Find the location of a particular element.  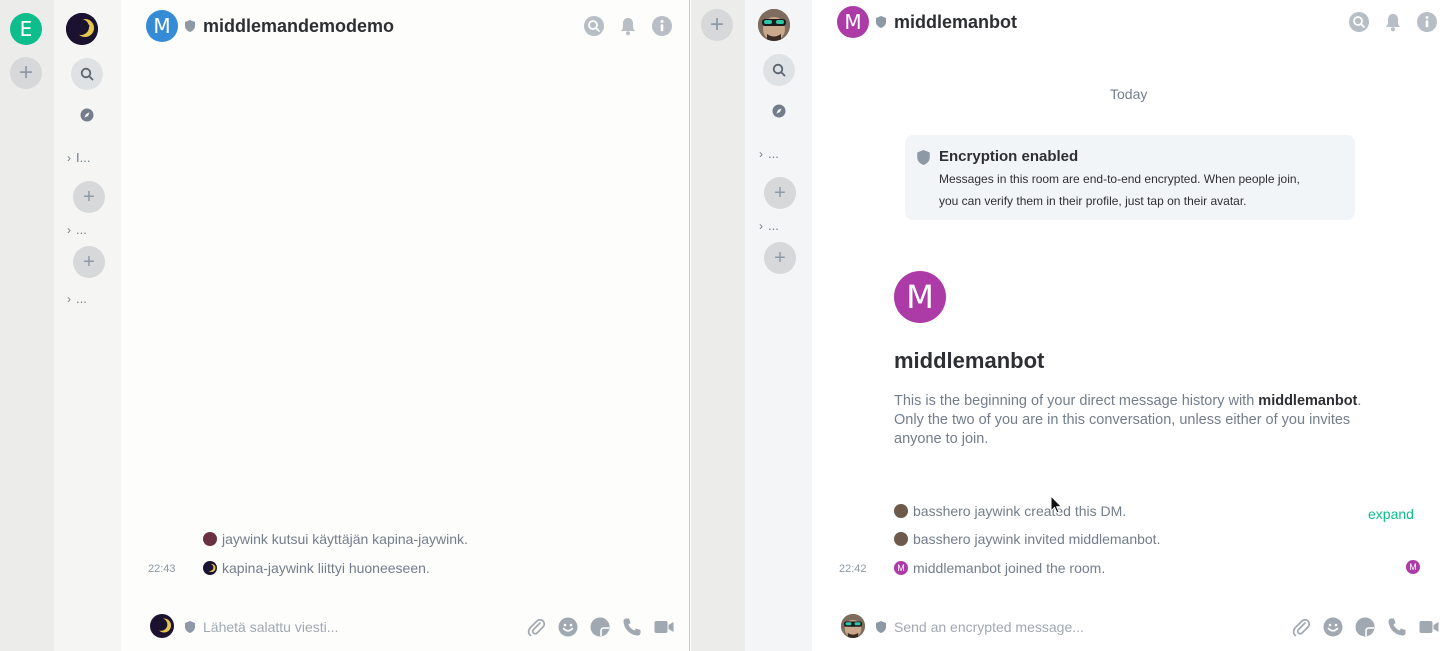

read-receipt-avatar: M is located at coordinates (1413, 567).